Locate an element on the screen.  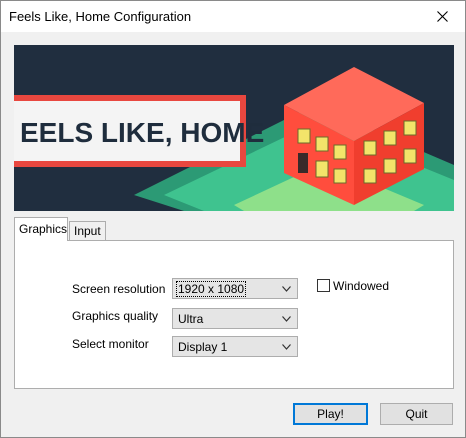
window-title: Feels Like, Home Configuration is located at coordinates (100, 16).